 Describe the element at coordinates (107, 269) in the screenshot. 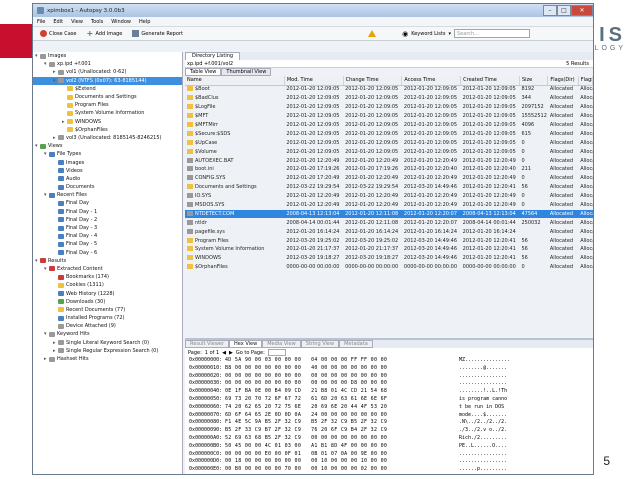

I see `tree-item: ▾ Extracted Content` at that location.